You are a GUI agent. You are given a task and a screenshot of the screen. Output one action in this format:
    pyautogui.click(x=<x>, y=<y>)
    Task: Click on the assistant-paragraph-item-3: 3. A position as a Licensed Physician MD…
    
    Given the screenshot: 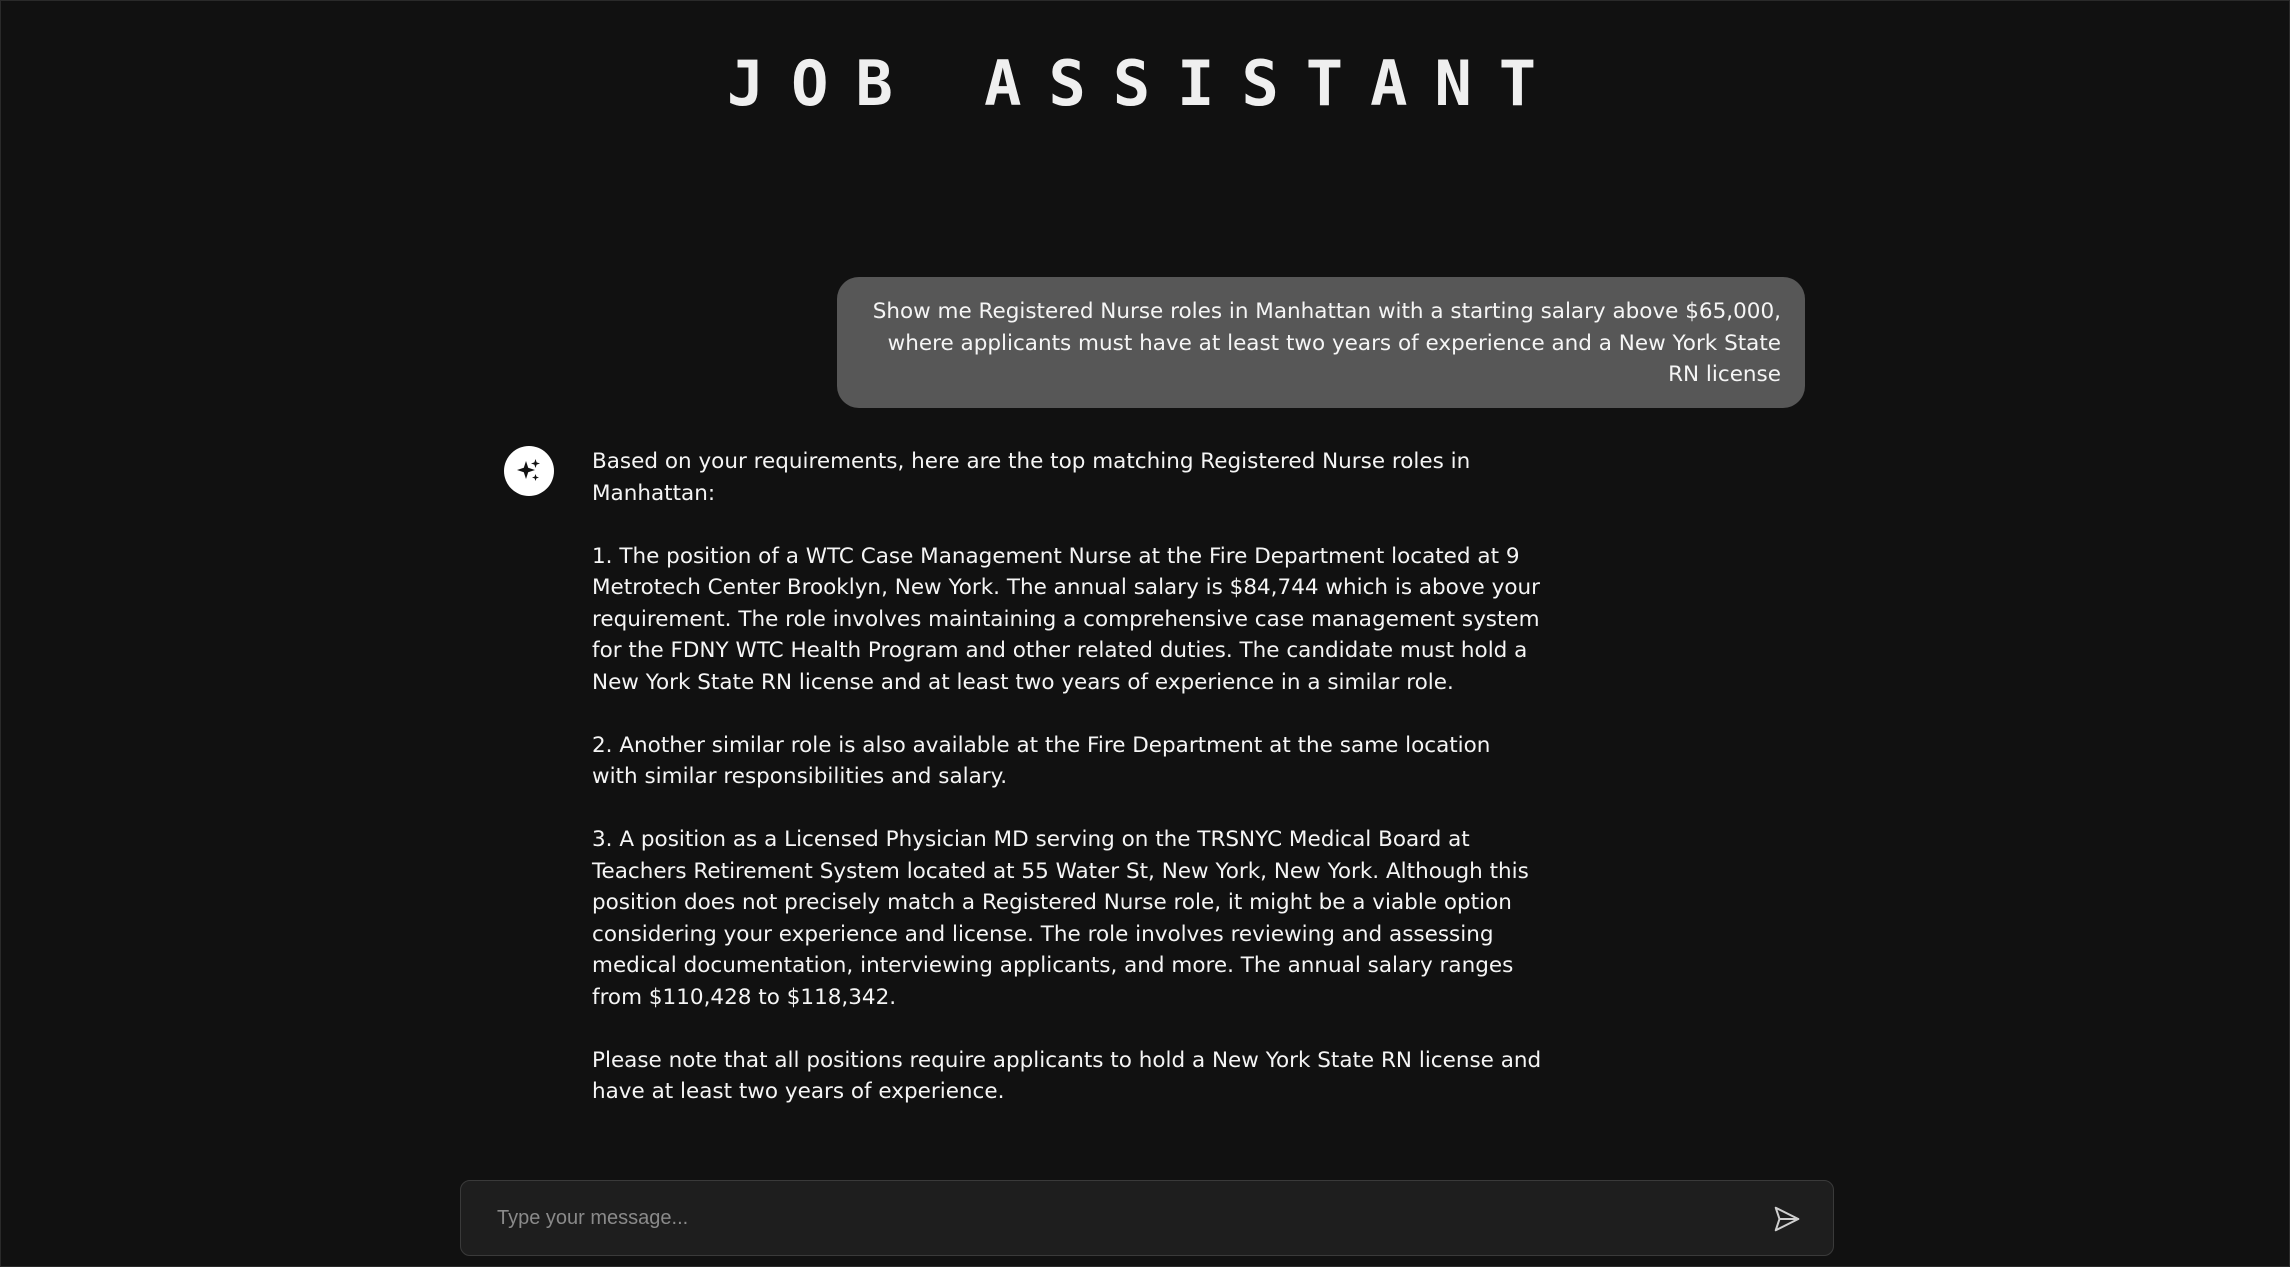 What is the action you would take?
    pyautogui.click(x=1060, y=918)
    